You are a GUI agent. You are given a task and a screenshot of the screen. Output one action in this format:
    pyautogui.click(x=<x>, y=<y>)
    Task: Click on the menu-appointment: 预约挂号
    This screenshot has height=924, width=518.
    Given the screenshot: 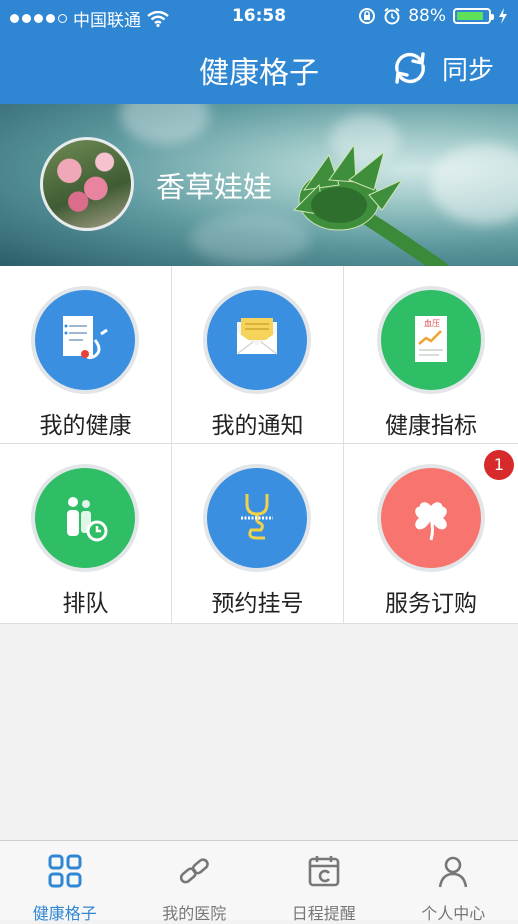 What is the action you would take?
    pyautogui.click(x=258, y=534)
    